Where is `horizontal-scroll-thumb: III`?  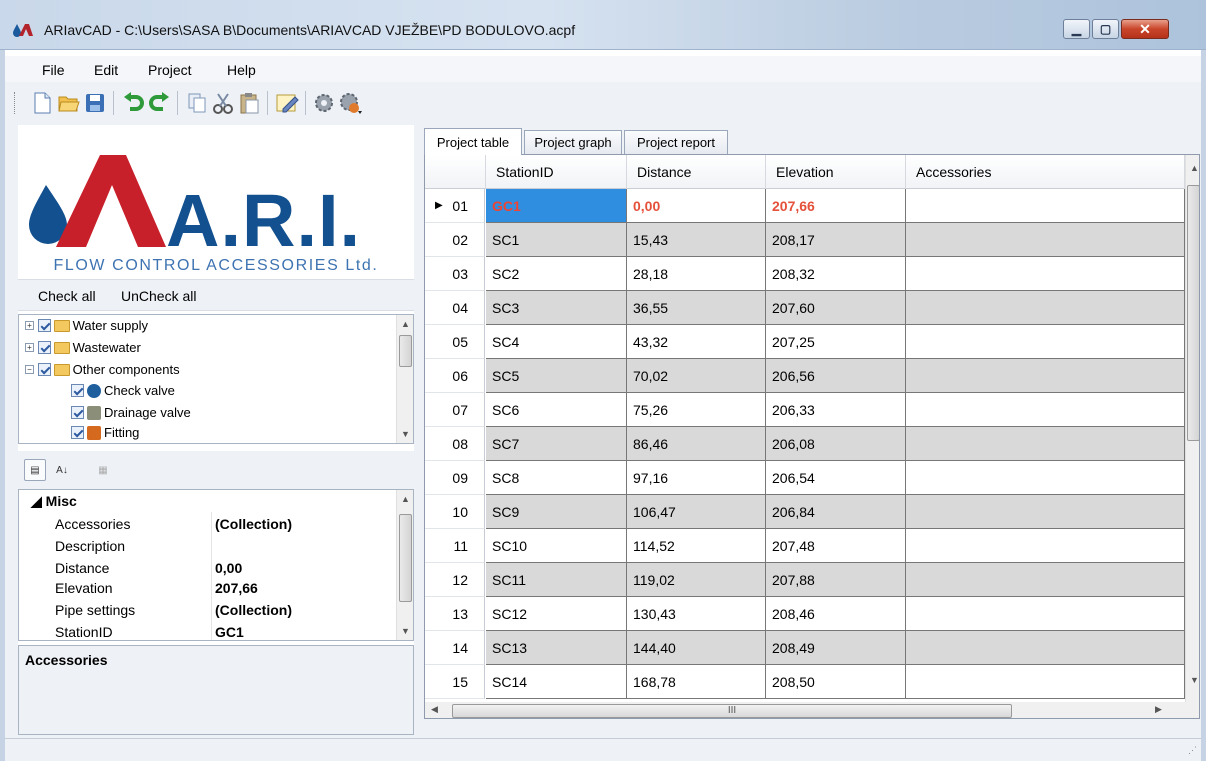 horizontal-scroll-thumb: III is located at coordinates (732, 711).